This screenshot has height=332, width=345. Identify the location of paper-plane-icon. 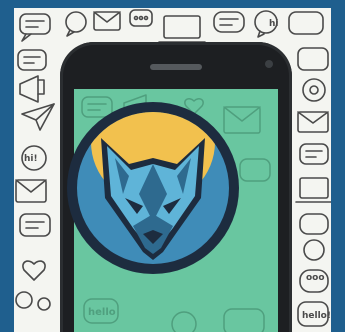
(38, 117).